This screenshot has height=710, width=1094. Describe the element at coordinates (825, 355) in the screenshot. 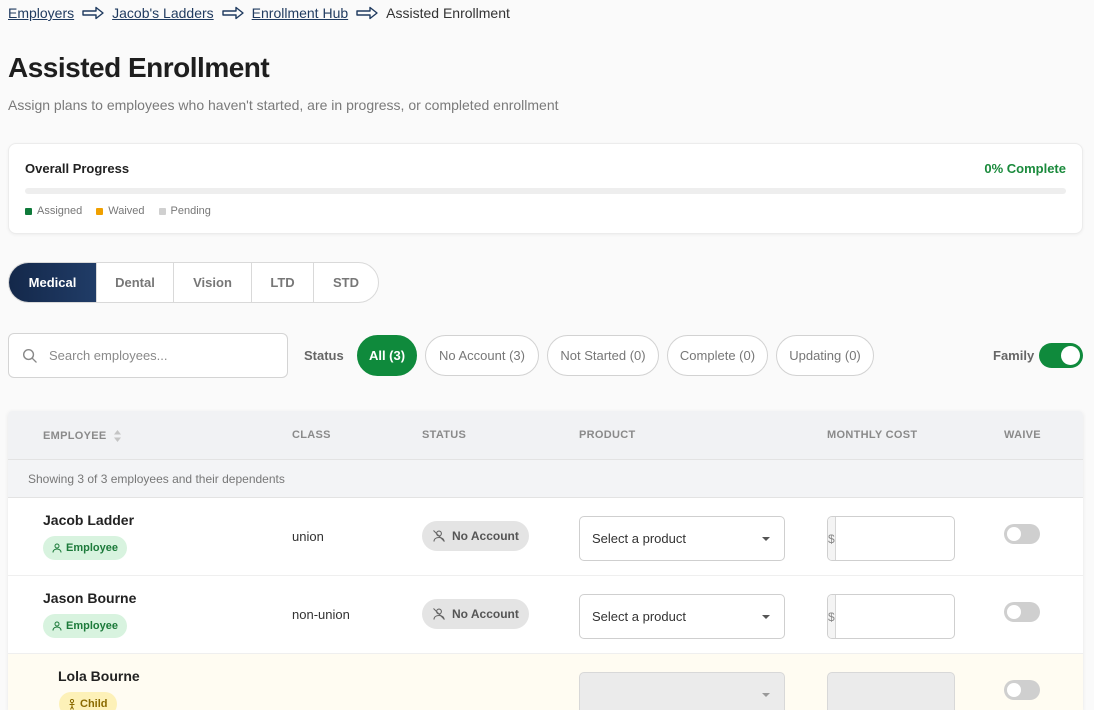

I see `filter-chip-updating: Updating (0)` at that location.